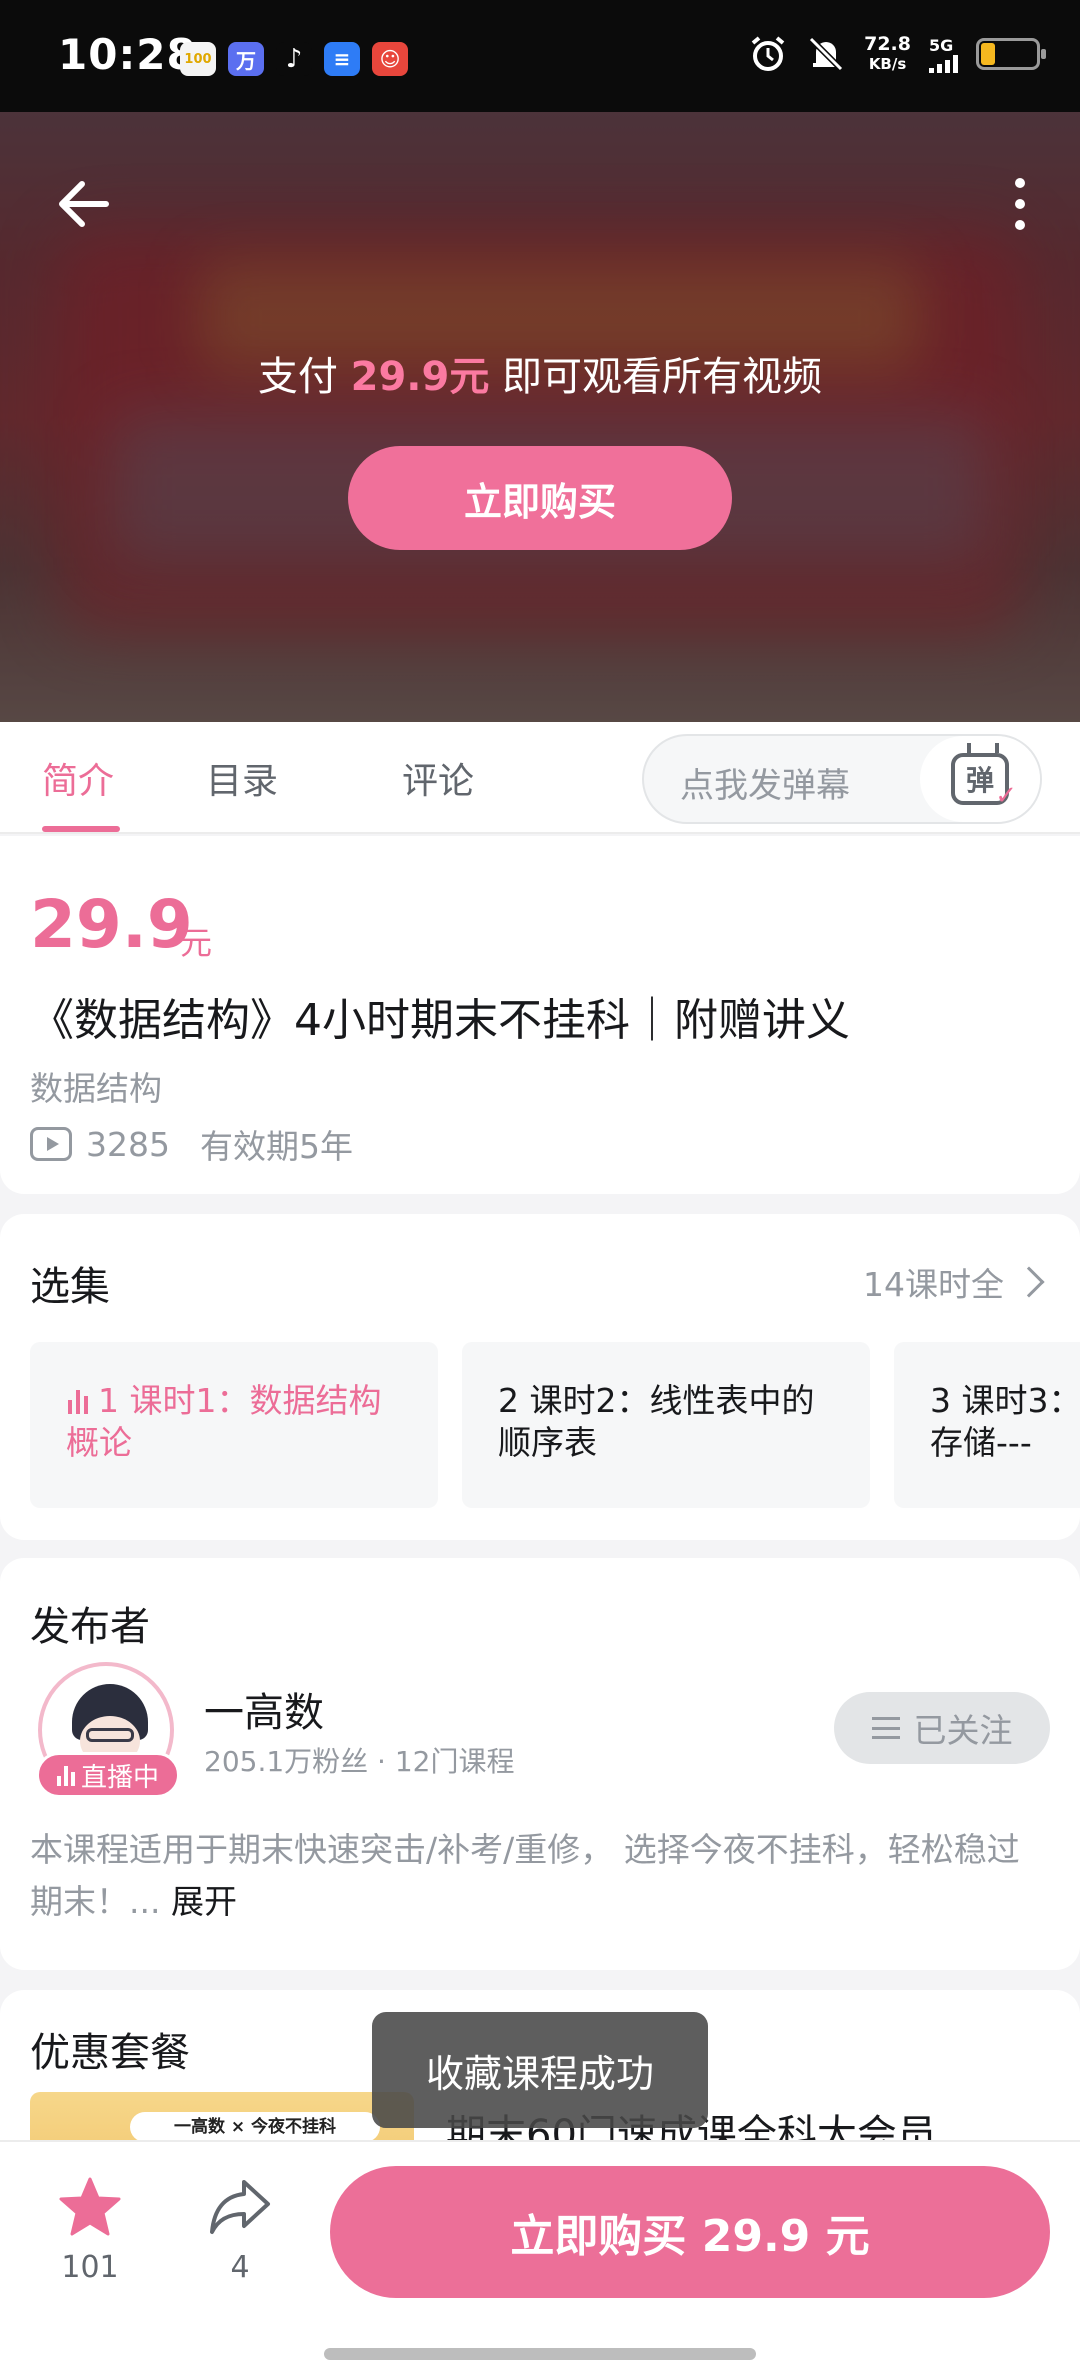 The height and width of the screenshot is (2376, 1080). I want to click on tab-intro: 简介, so click(78, 778).